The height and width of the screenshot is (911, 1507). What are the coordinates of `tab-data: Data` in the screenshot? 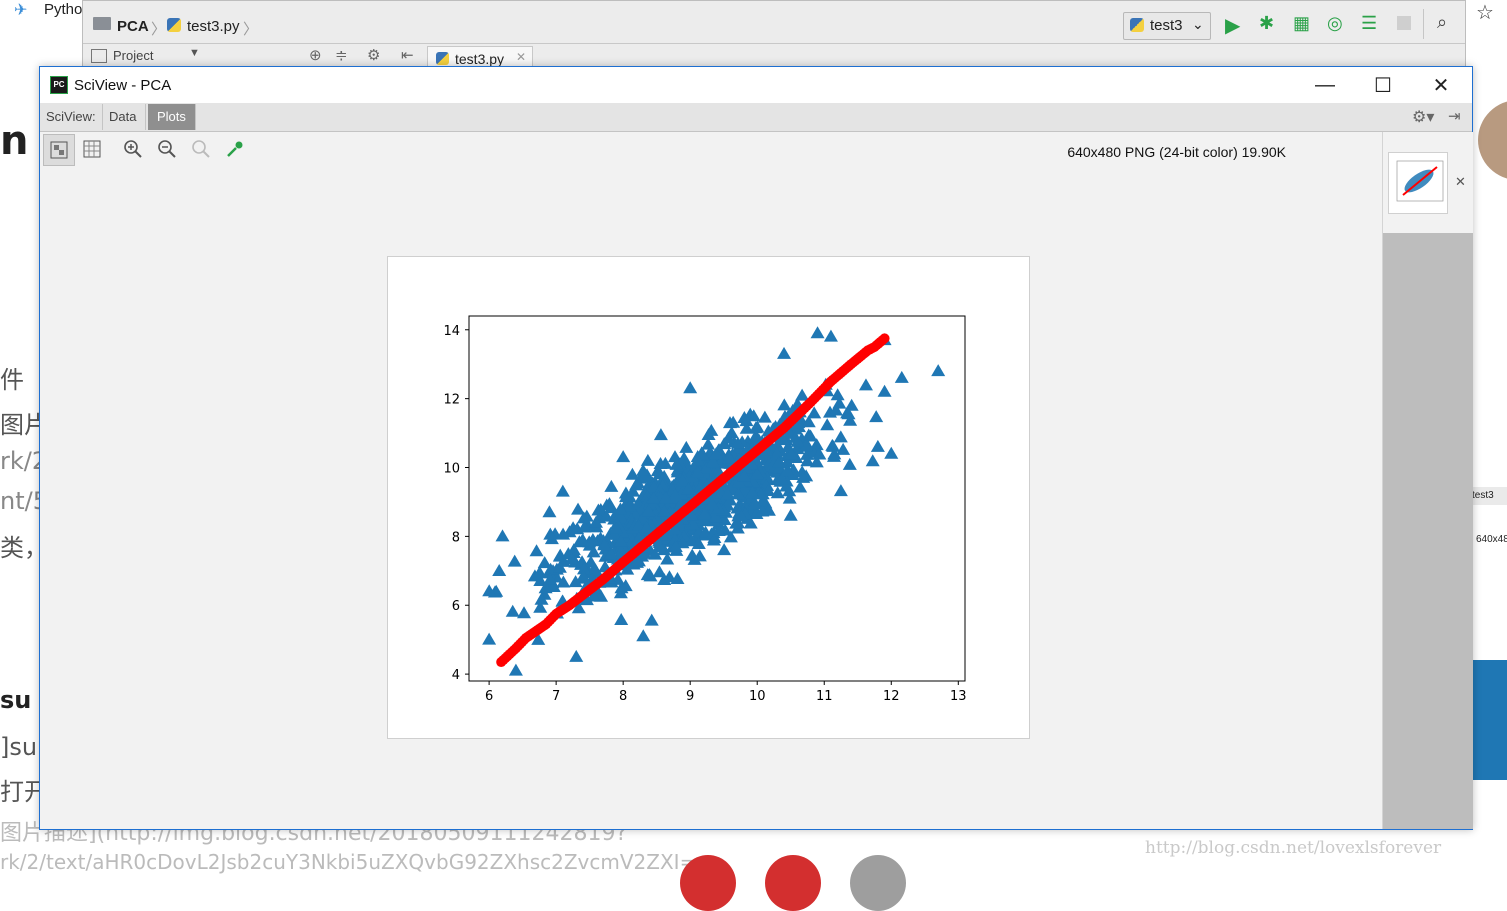 It's located at (123, 117).